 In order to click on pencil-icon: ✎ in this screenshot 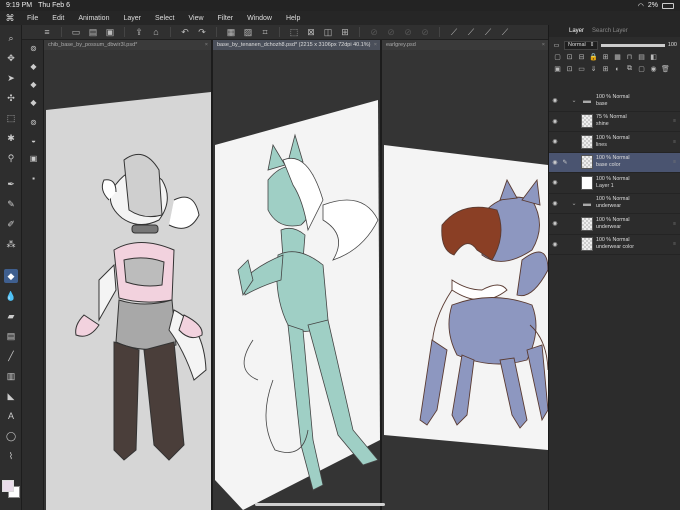, I will do `click(11, 204)`.